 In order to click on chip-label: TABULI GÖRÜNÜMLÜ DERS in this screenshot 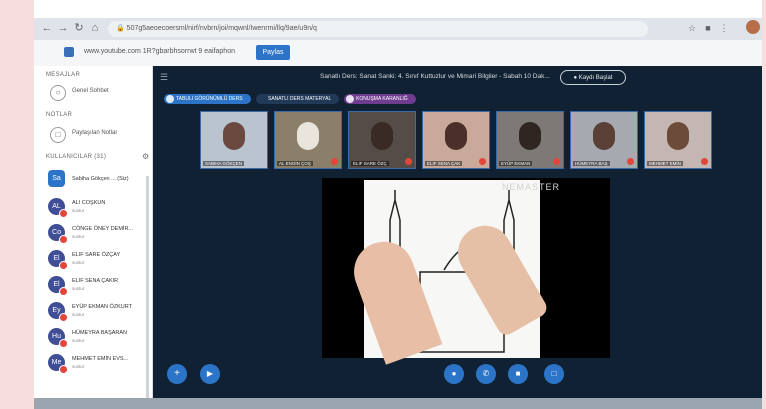, I will do `click(209, 99)`.